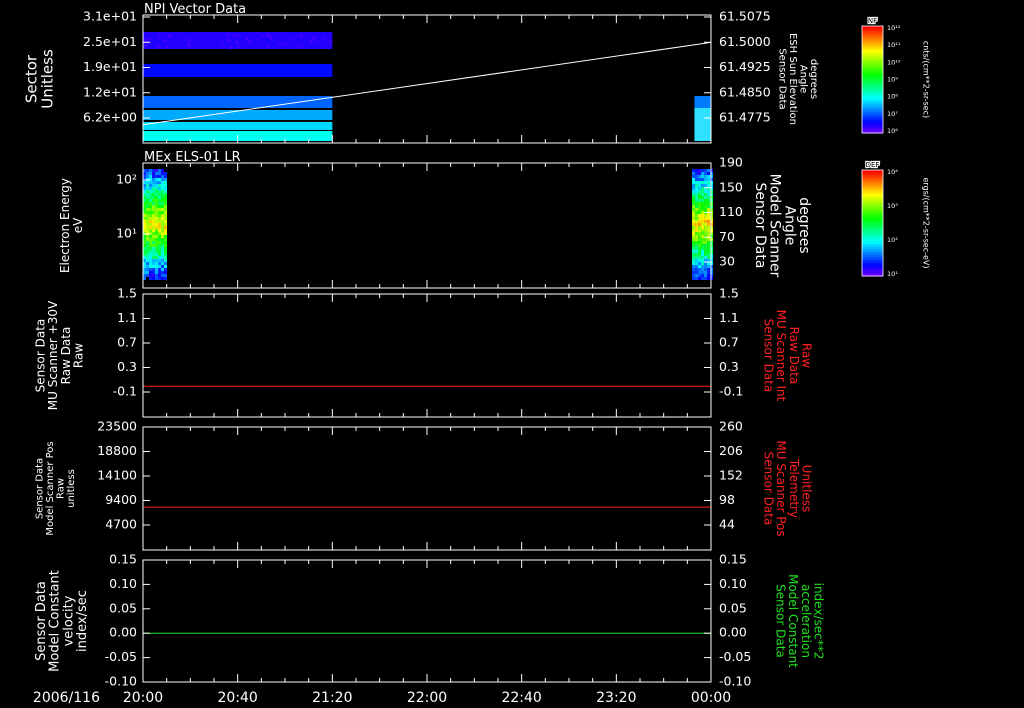 The height and width of the screenshot is (708, 1024). I want to click on colorbar-tick-label: 10⁷, so click(892, 114).